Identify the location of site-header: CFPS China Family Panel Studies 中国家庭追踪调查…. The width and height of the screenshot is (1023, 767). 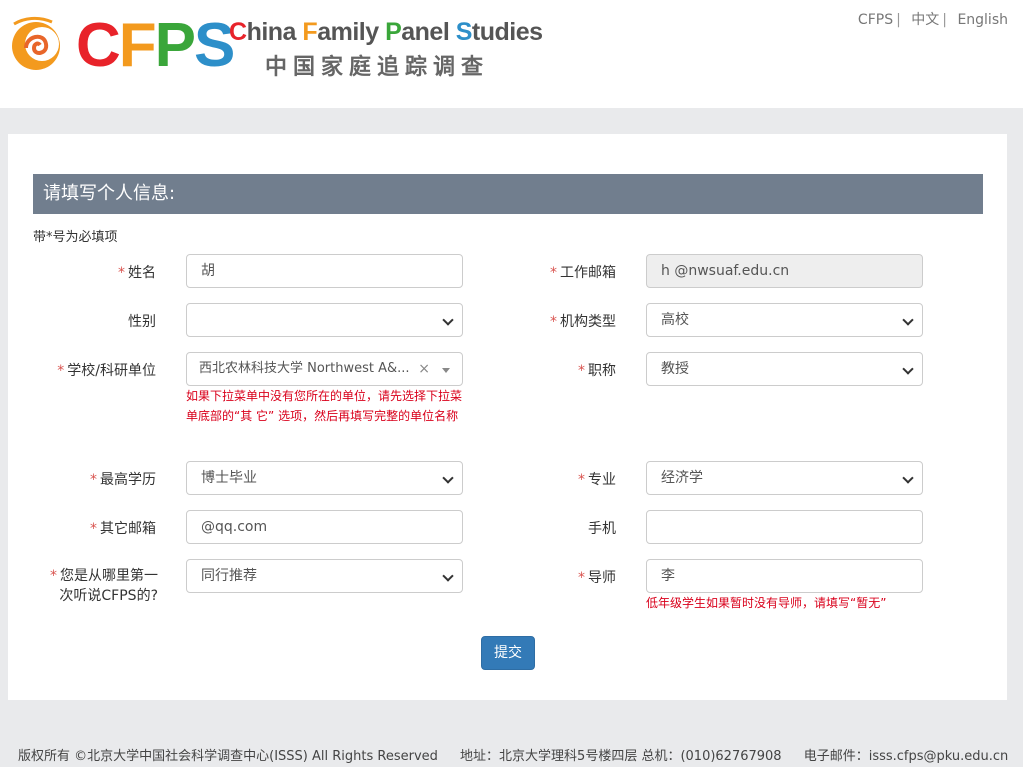
(511, 54).